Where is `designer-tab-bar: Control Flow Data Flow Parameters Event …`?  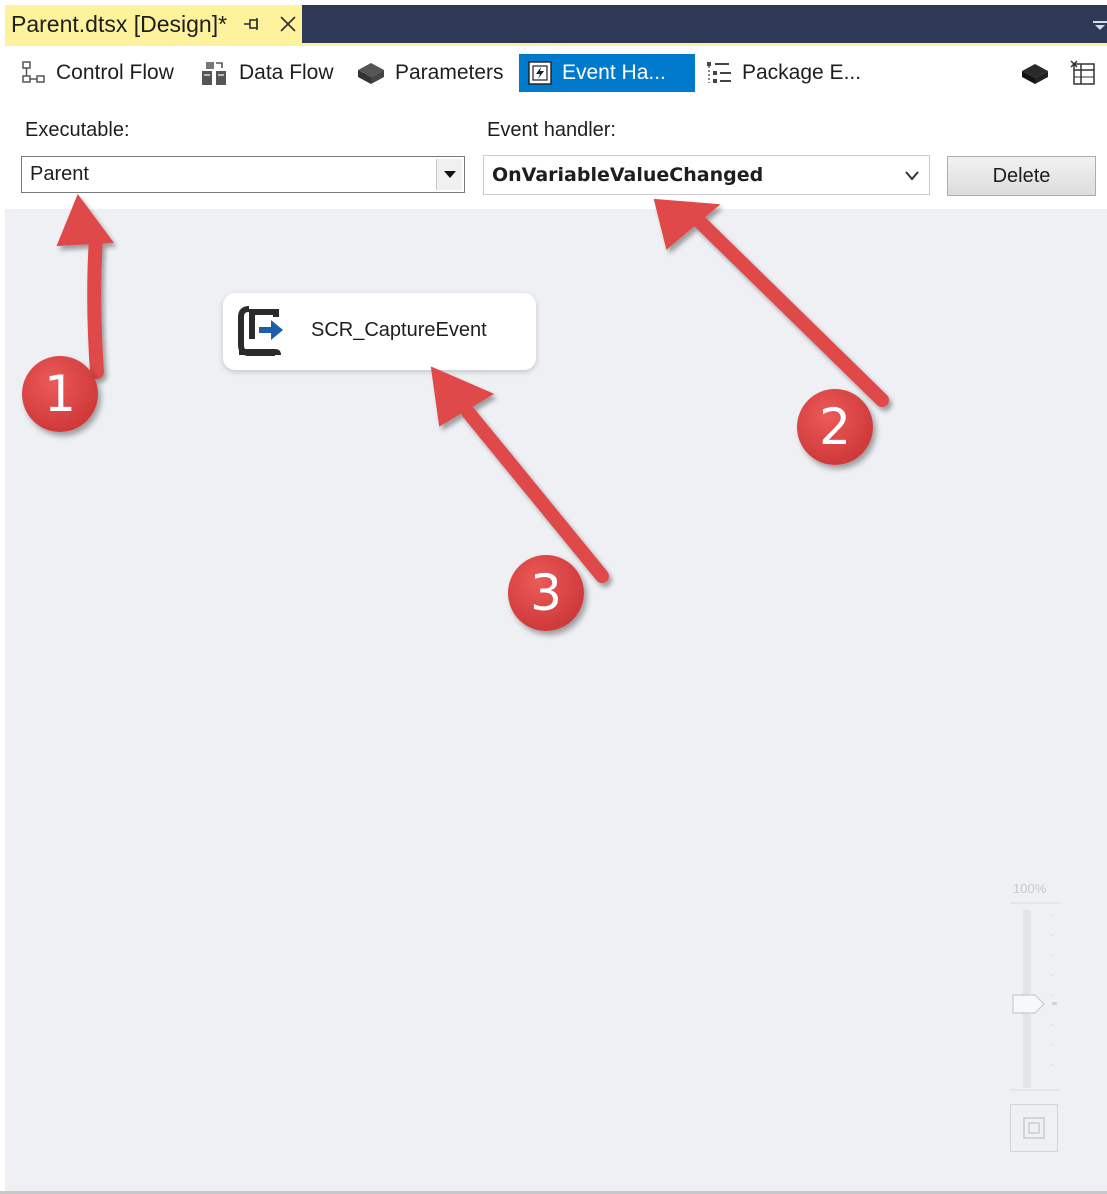
designer-tab-bar: Control Flow Data Flow Parameters Event … is located at coordinates (556, 73).